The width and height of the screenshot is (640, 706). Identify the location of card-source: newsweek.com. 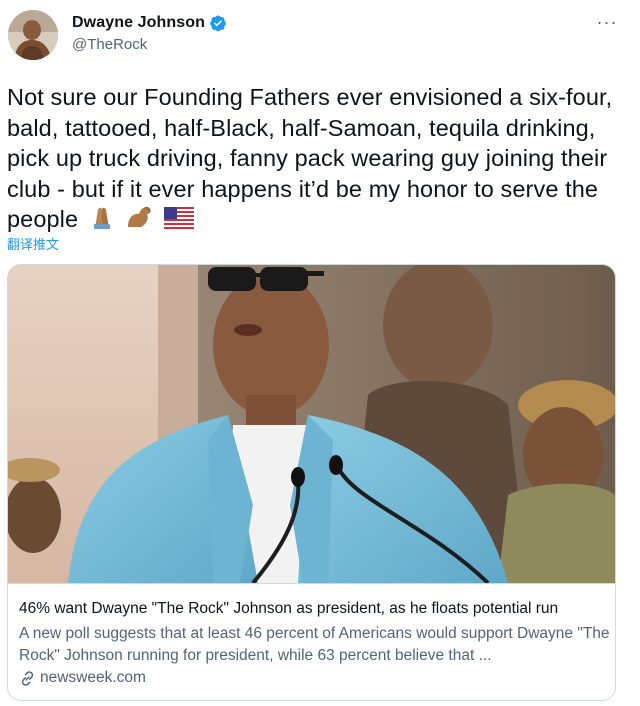
(82, 678).